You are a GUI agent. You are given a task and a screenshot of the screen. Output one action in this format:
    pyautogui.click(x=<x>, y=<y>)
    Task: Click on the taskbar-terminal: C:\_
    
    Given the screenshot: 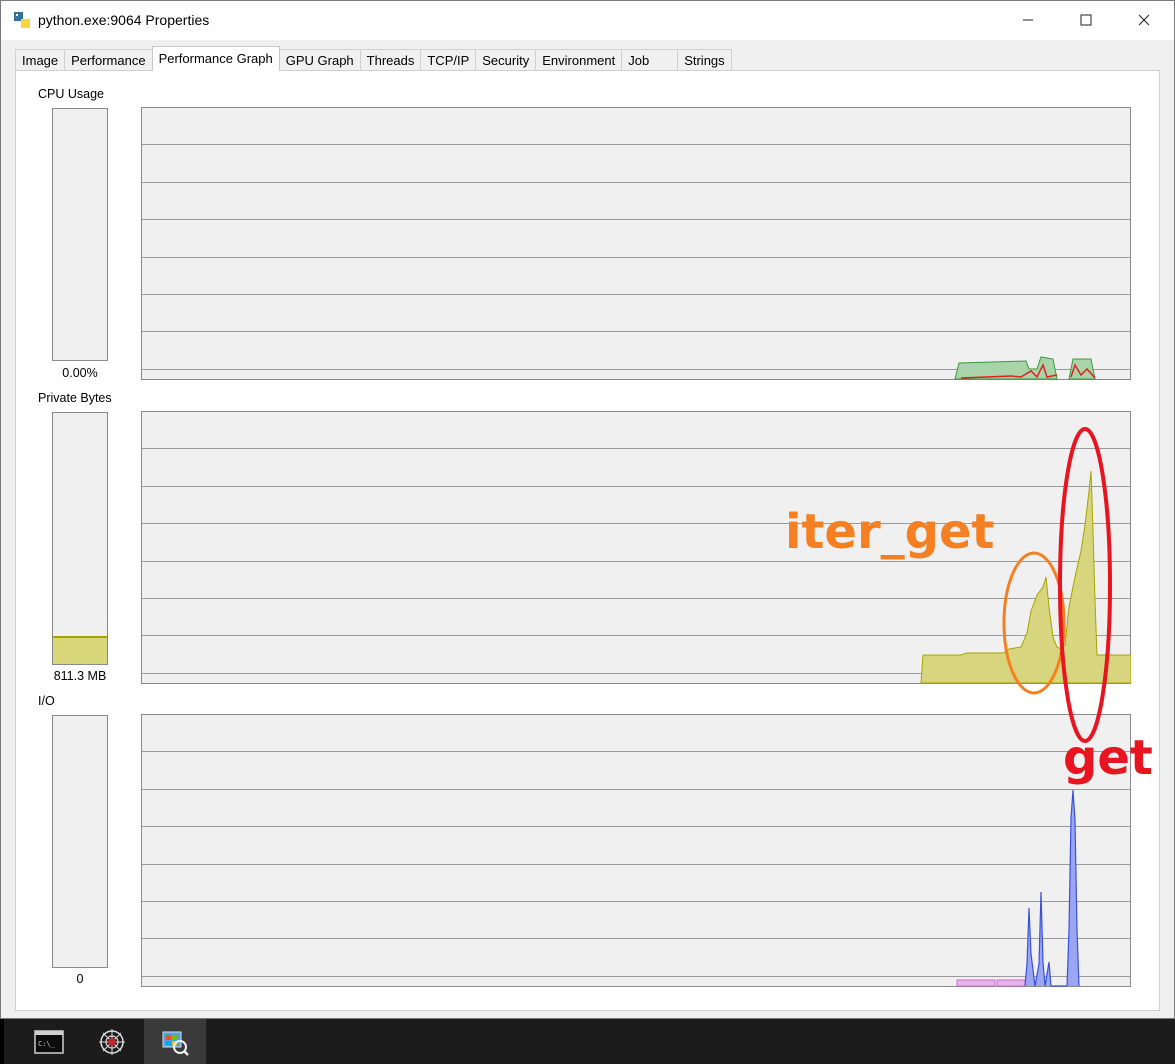 What is the action you would take?
    pyautogui.click(x=49, y=1041)
    